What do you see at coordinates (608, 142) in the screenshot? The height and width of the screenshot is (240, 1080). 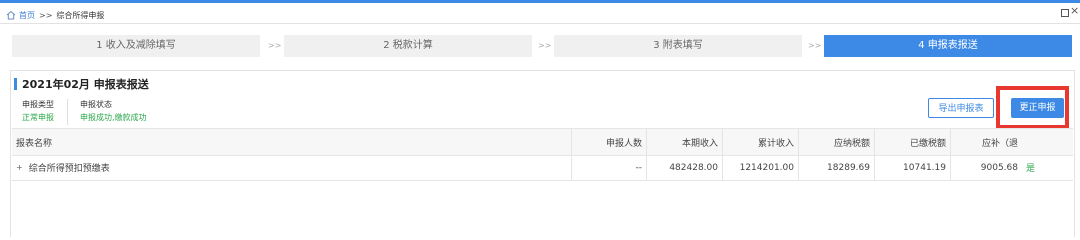 I see `col-declarant-count: 申报人数` at bounding box center [608, 142].